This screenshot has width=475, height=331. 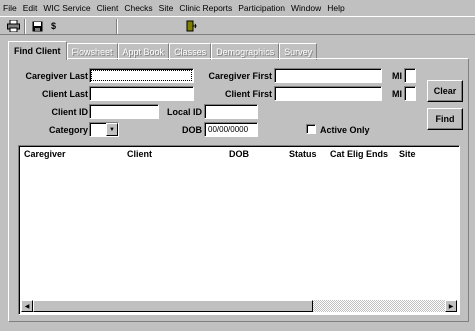 I want to click on dob-label: DOB, so click(x=192, y=130).